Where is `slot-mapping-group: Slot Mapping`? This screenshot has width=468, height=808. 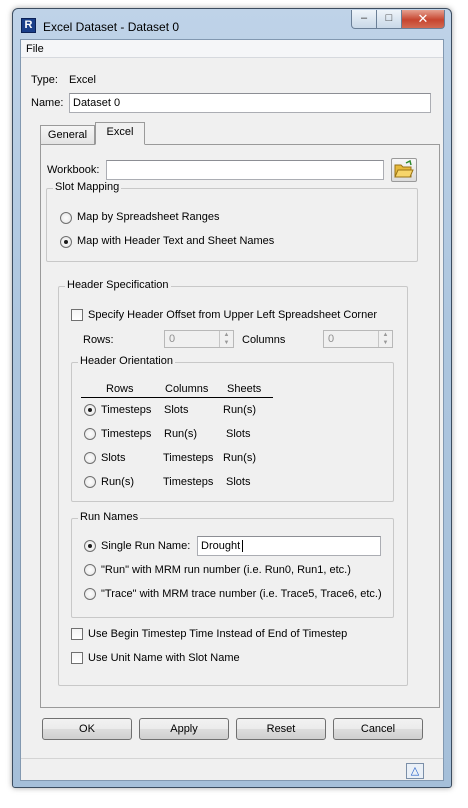
slot-mapping-group: Slot Mapping is located at coordinates (232, 221).